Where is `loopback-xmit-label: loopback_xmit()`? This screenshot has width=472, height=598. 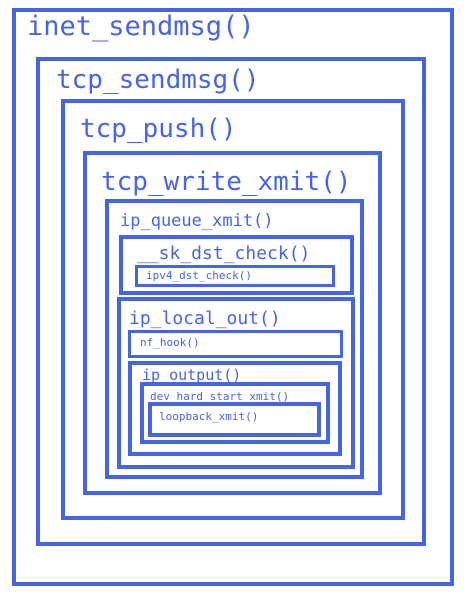
loopback-xmit-label: loopback_xmit() is located at coordinates (209, 416).